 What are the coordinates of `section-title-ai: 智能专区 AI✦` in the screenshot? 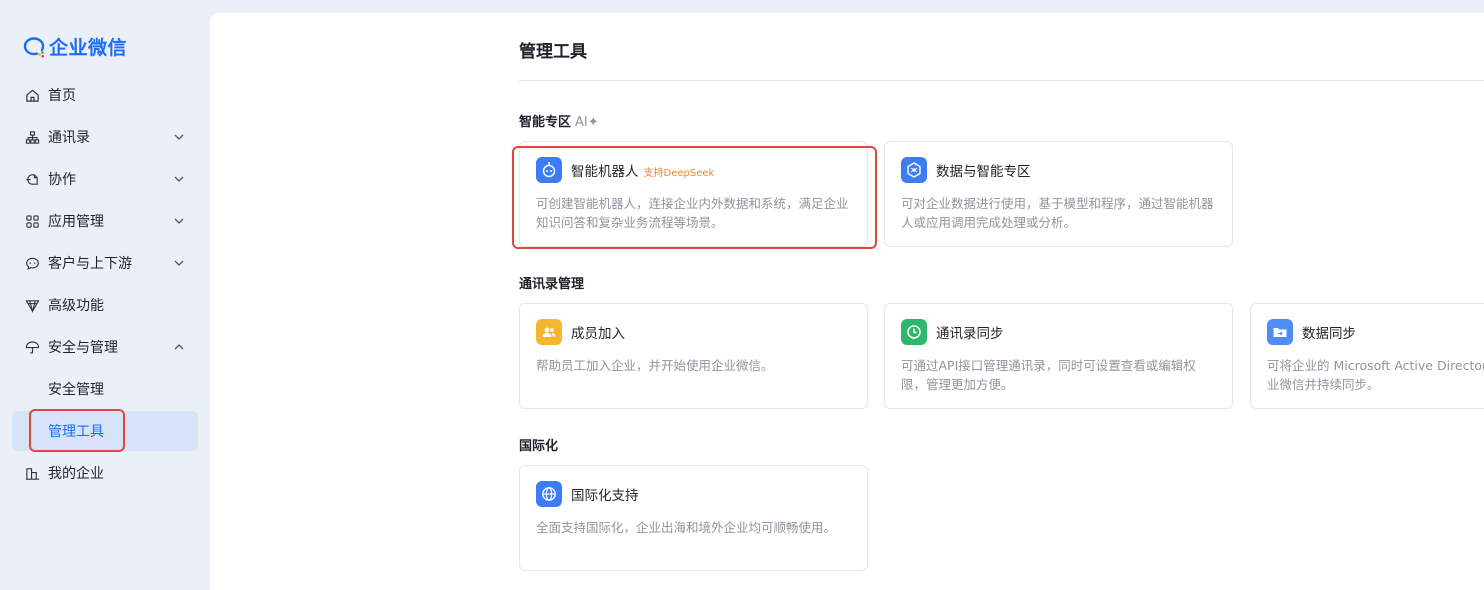 It's located at (559, 120).